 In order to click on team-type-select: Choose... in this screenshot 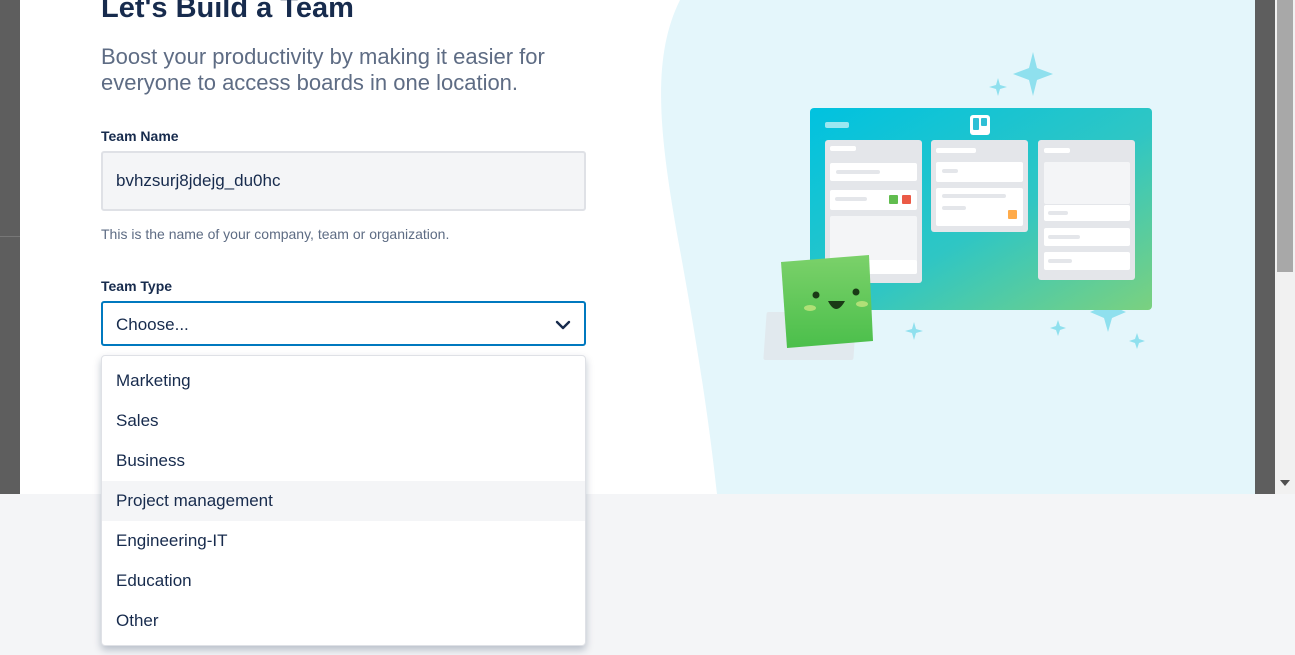, I will do `click(343, 323)`.